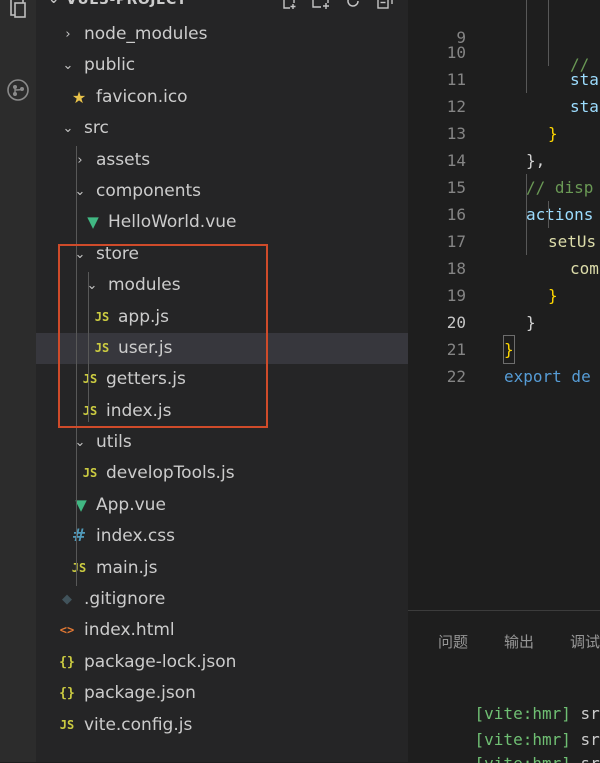  What do you see at coordinates (117, 4) in the screenshot?
I see `project-title: VUE3-PROJECT ⌄` at bounding box center [117, 4].